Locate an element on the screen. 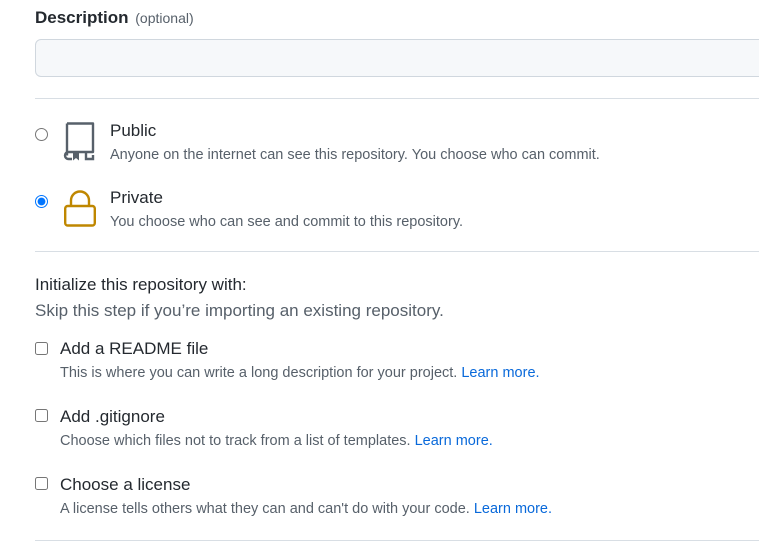 The image size is (759, 547). add-readme-title: Add a README file is located at coordinates (134, 348).